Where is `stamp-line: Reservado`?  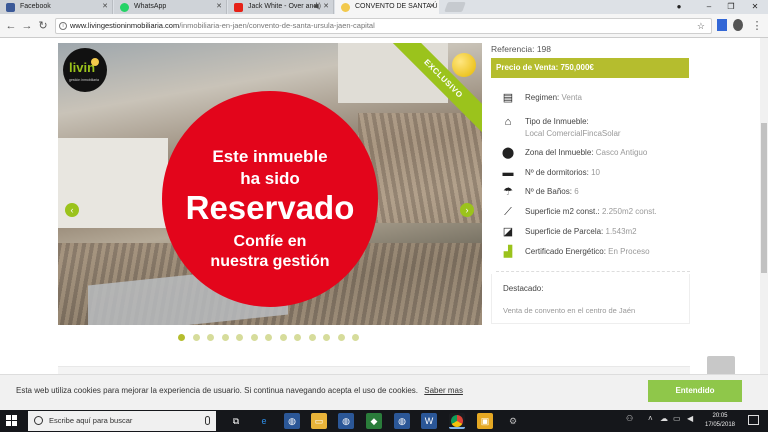
stamp-line: Reservado is located at coordinates (270, 207).